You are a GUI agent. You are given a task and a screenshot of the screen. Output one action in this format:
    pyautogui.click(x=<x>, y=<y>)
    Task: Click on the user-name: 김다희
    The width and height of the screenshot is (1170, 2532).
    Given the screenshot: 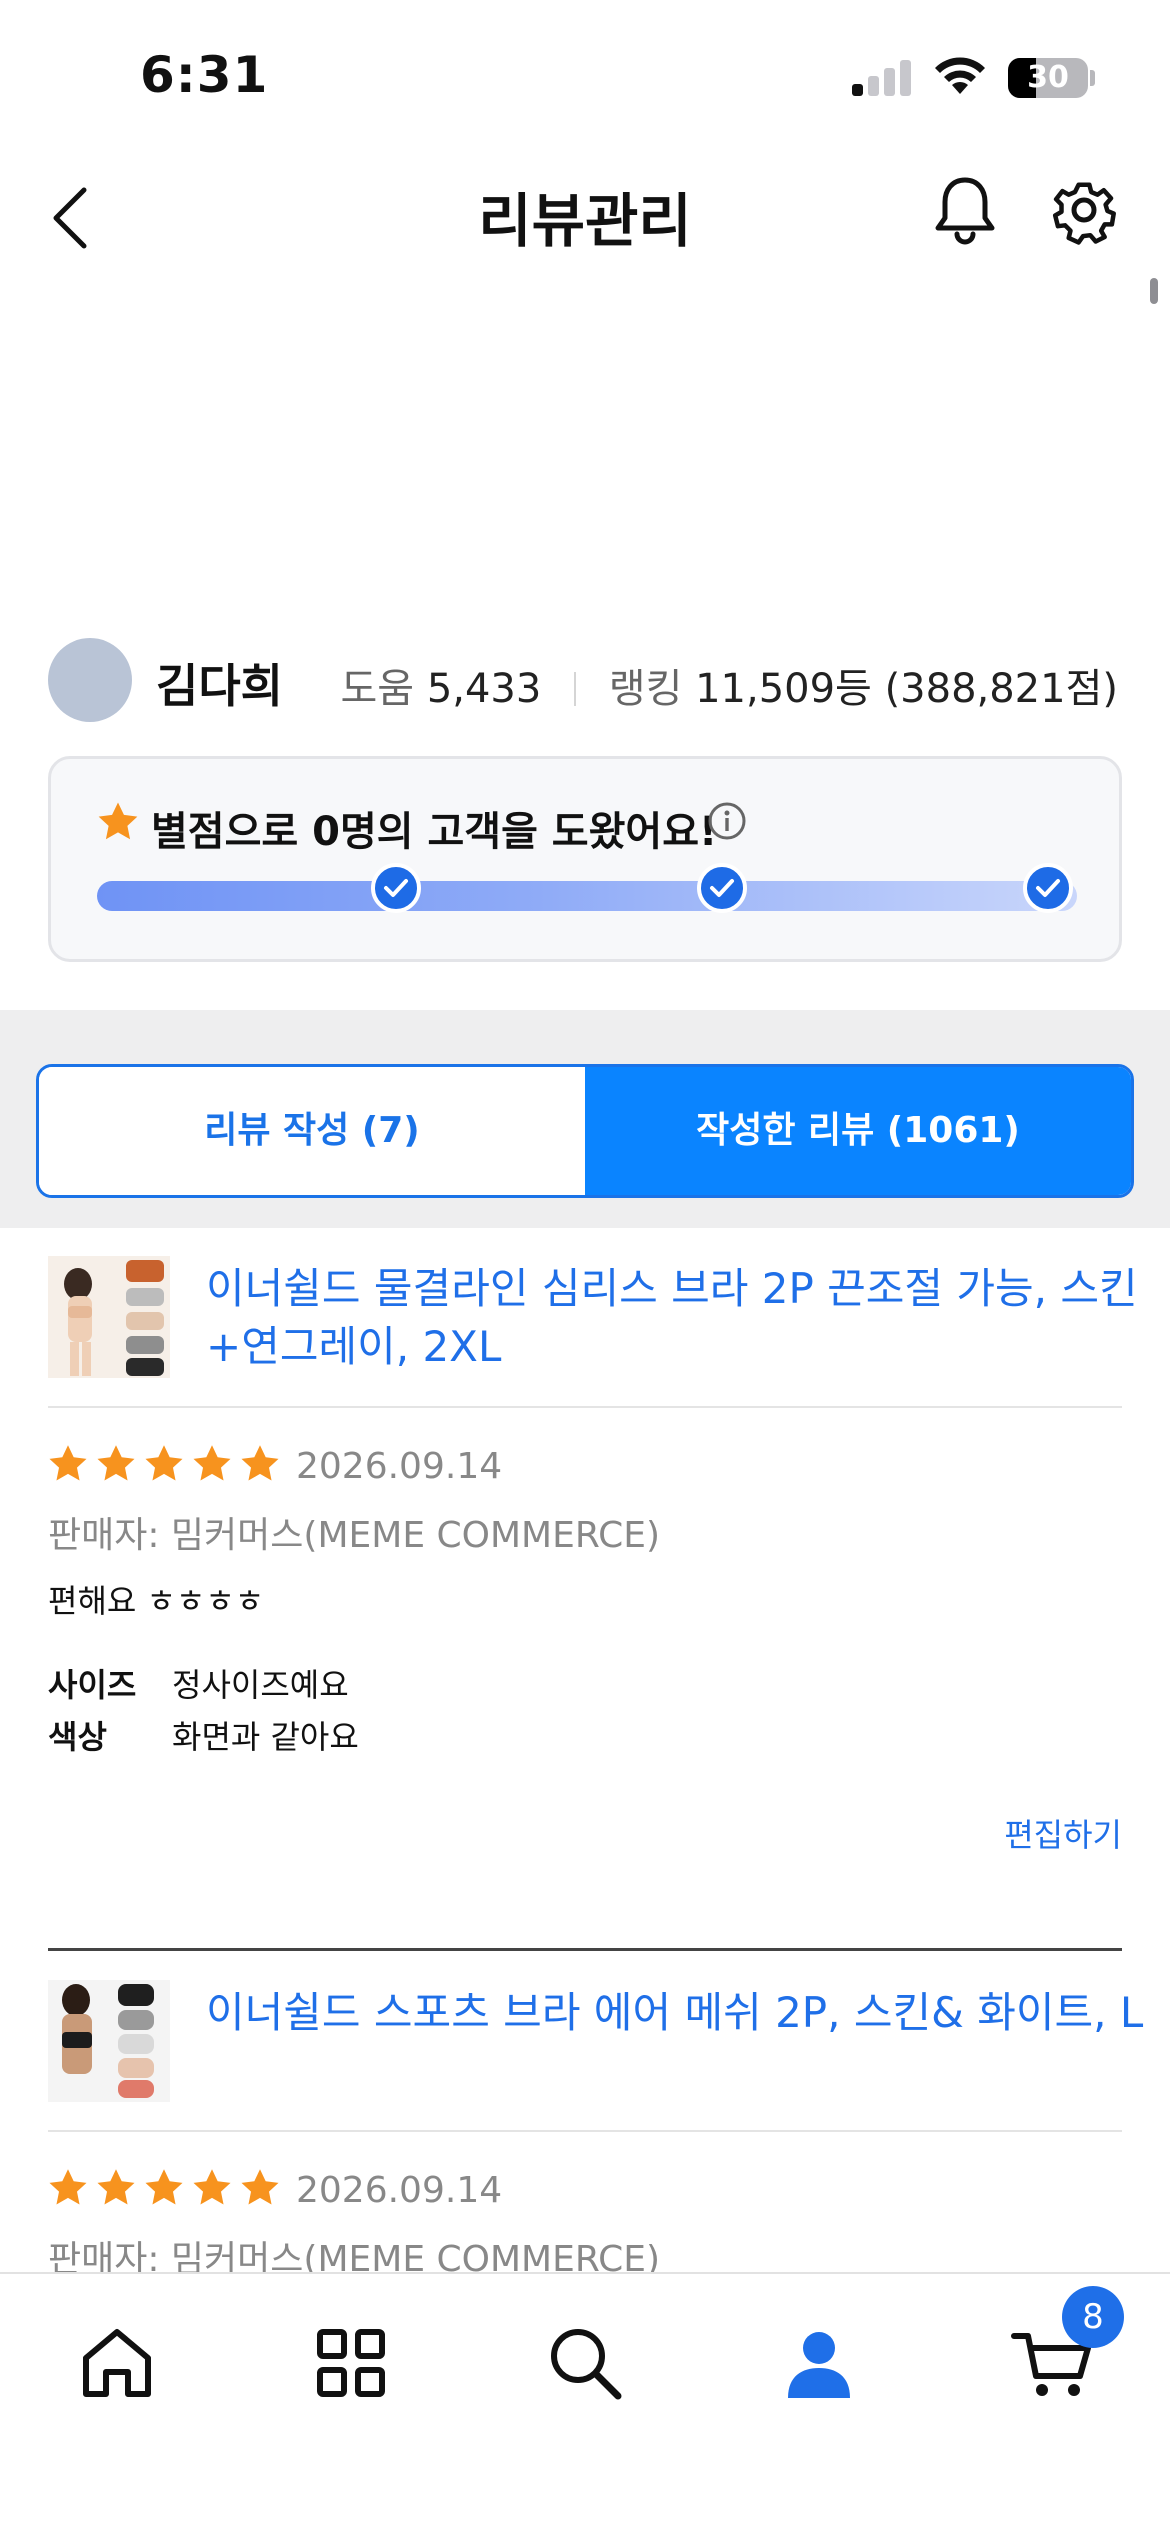 What is the action you would take?
    pyautogui.click(x=219, y=686)
    